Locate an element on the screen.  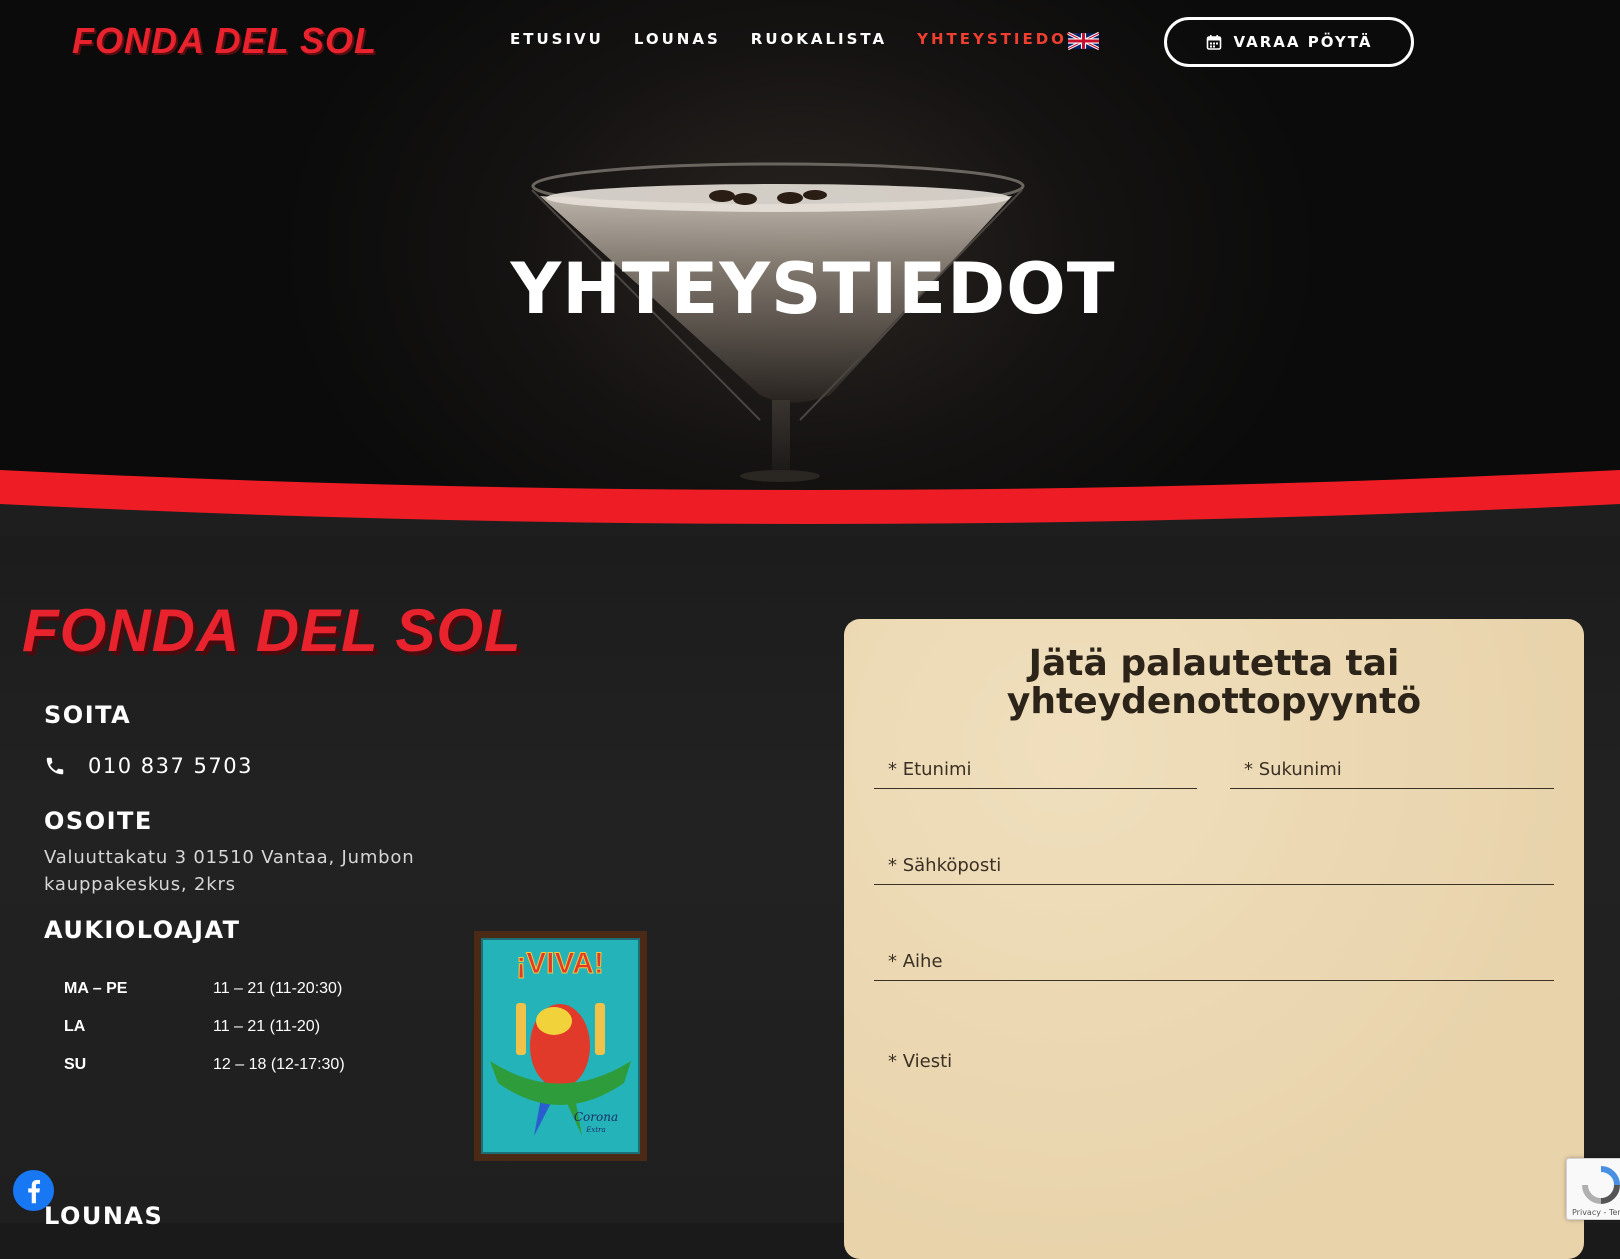
hours-day: SU is located at coordinates (75, 1064).